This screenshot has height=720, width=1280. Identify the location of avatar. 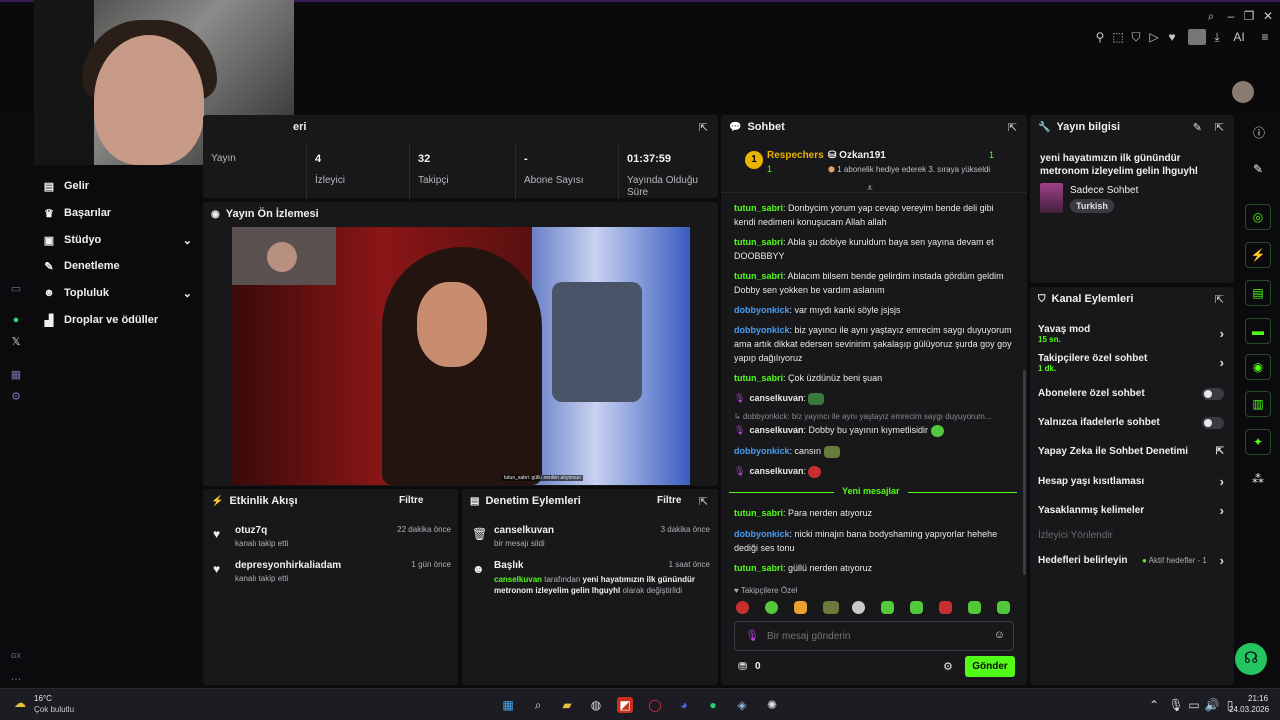
(1243, 92).